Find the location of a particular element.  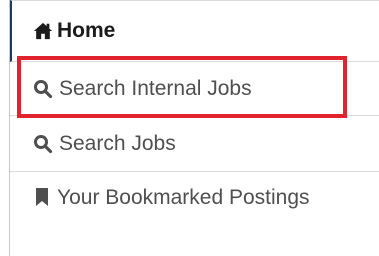

nav-item-label: Search Internal Jobs is located at coordinates (155, 88).